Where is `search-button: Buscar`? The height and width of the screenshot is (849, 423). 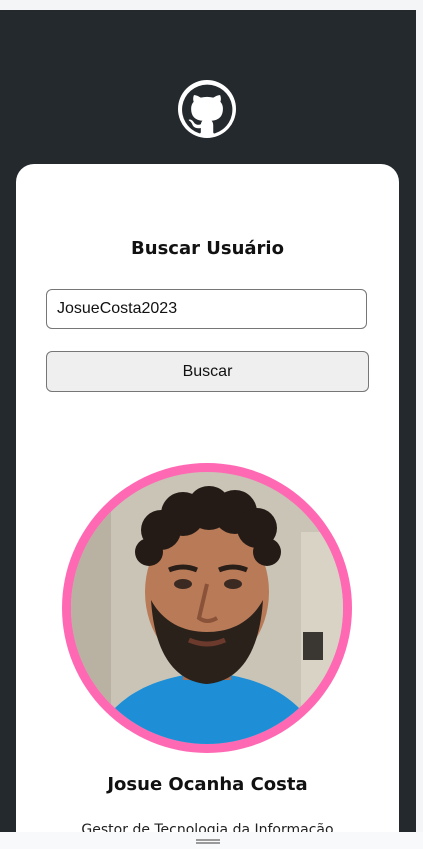 search-button: Buscar is located at coordinates (207, 371).